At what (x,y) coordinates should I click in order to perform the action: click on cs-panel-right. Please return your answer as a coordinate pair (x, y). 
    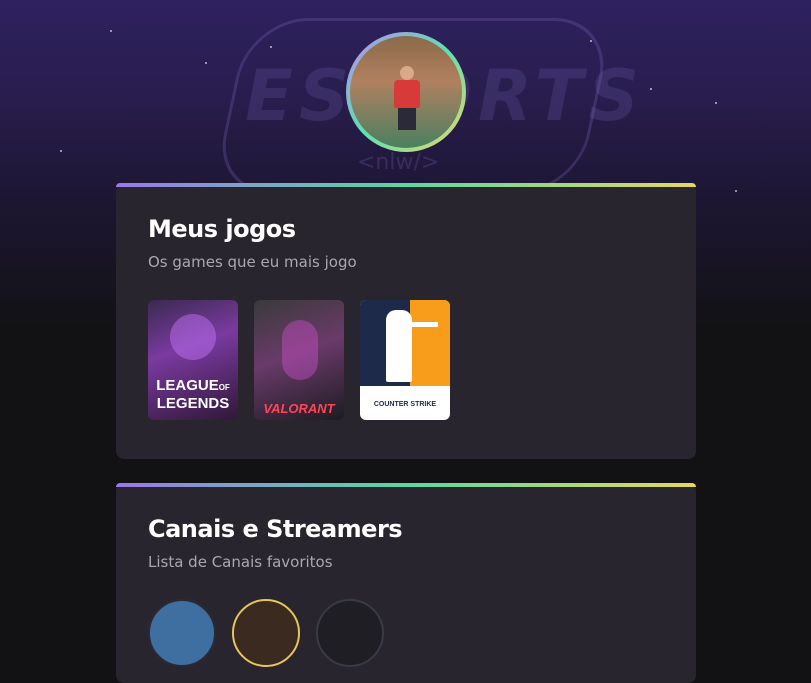
    Looking at the image, I should click on (430, 343).